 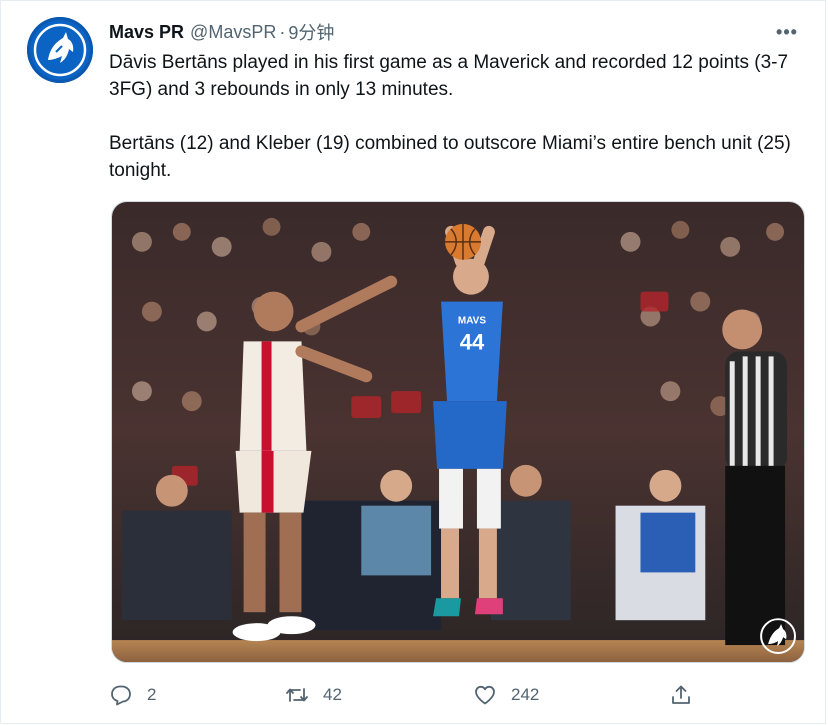 What do you see at coordinates (313, 695) in the screenshot?
I see `retweet-button: 42` at bounding box center [313, 695].